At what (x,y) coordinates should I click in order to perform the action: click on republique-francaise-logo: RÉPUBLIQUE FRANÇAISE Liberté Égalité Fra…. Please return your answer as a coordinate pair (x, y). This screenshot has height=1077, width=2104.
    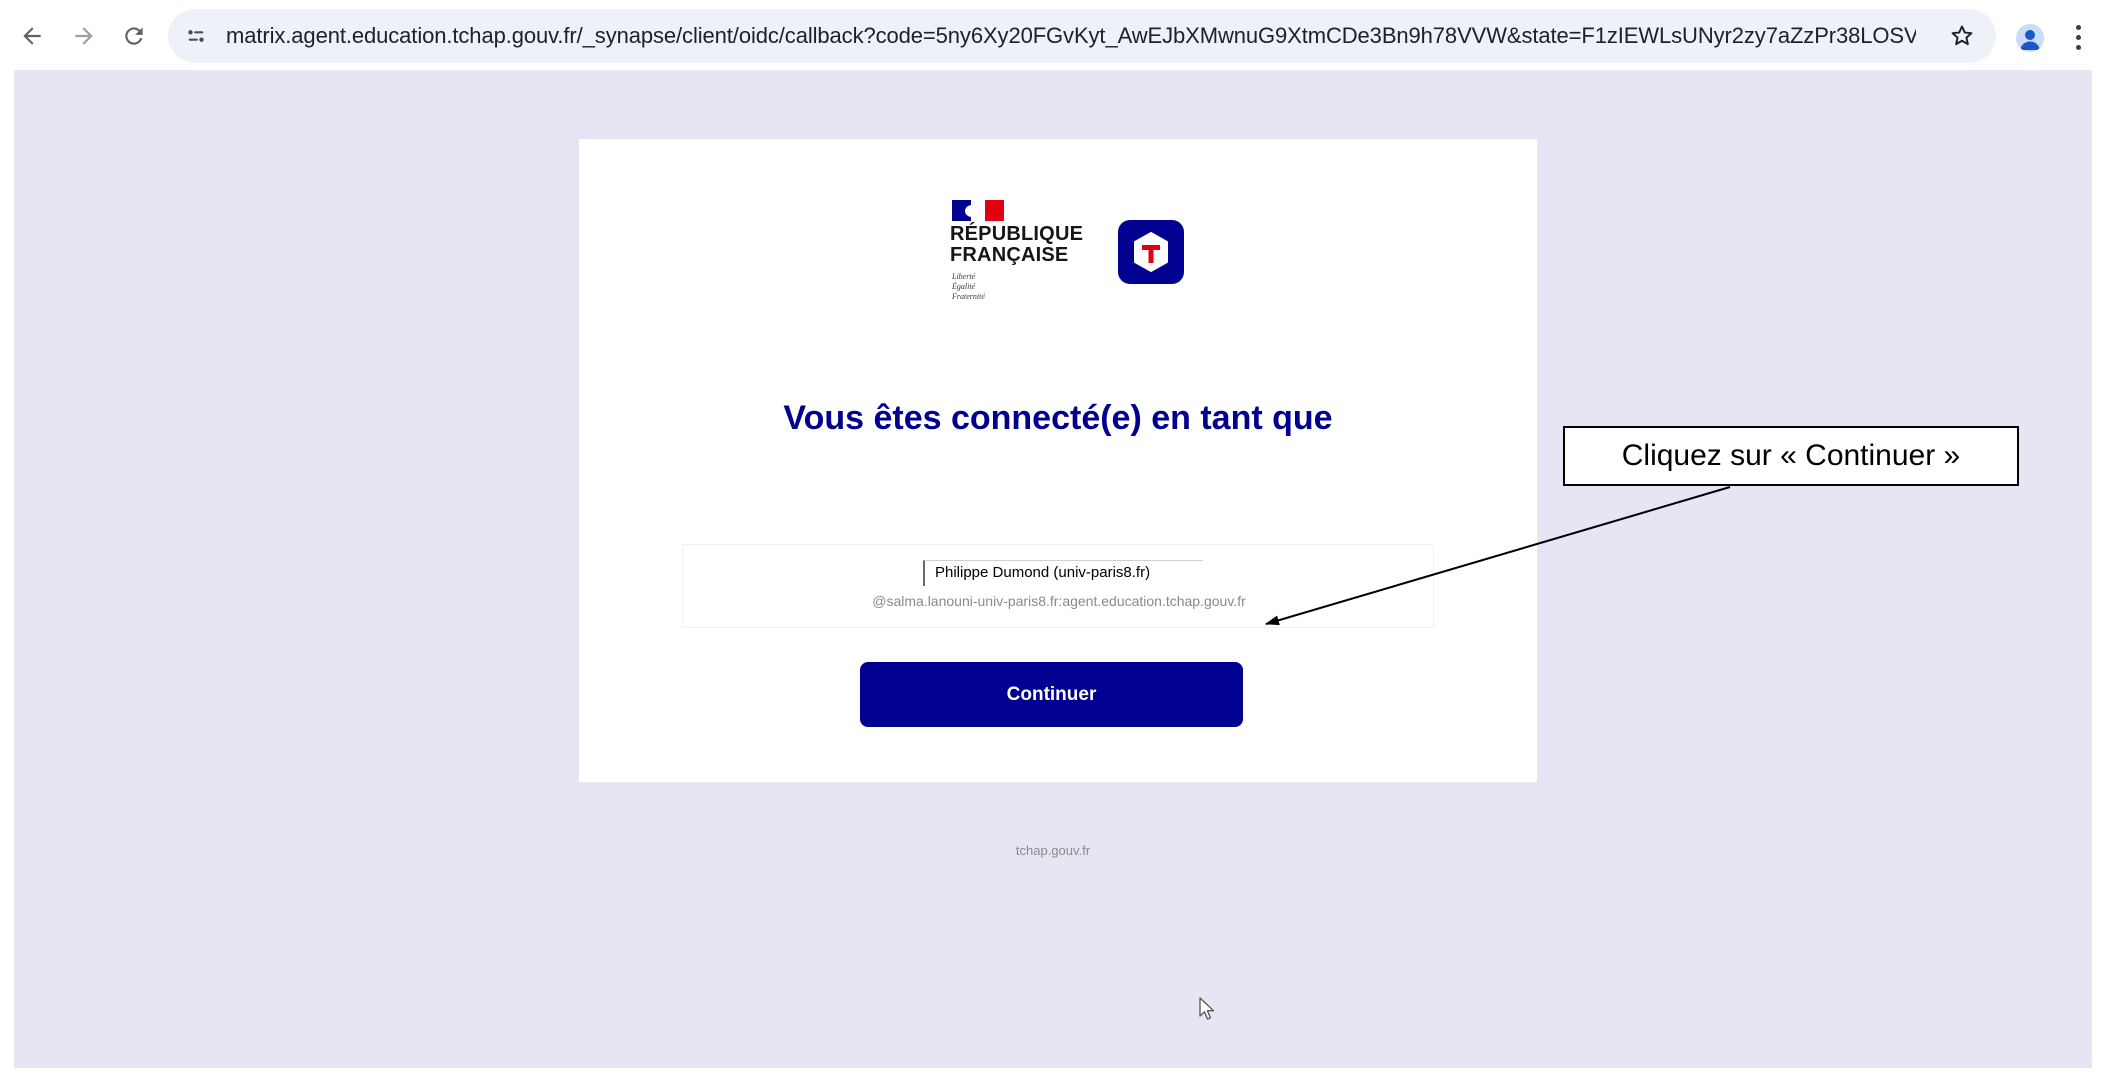
    Looking at the image, I should click on (1016, 258).